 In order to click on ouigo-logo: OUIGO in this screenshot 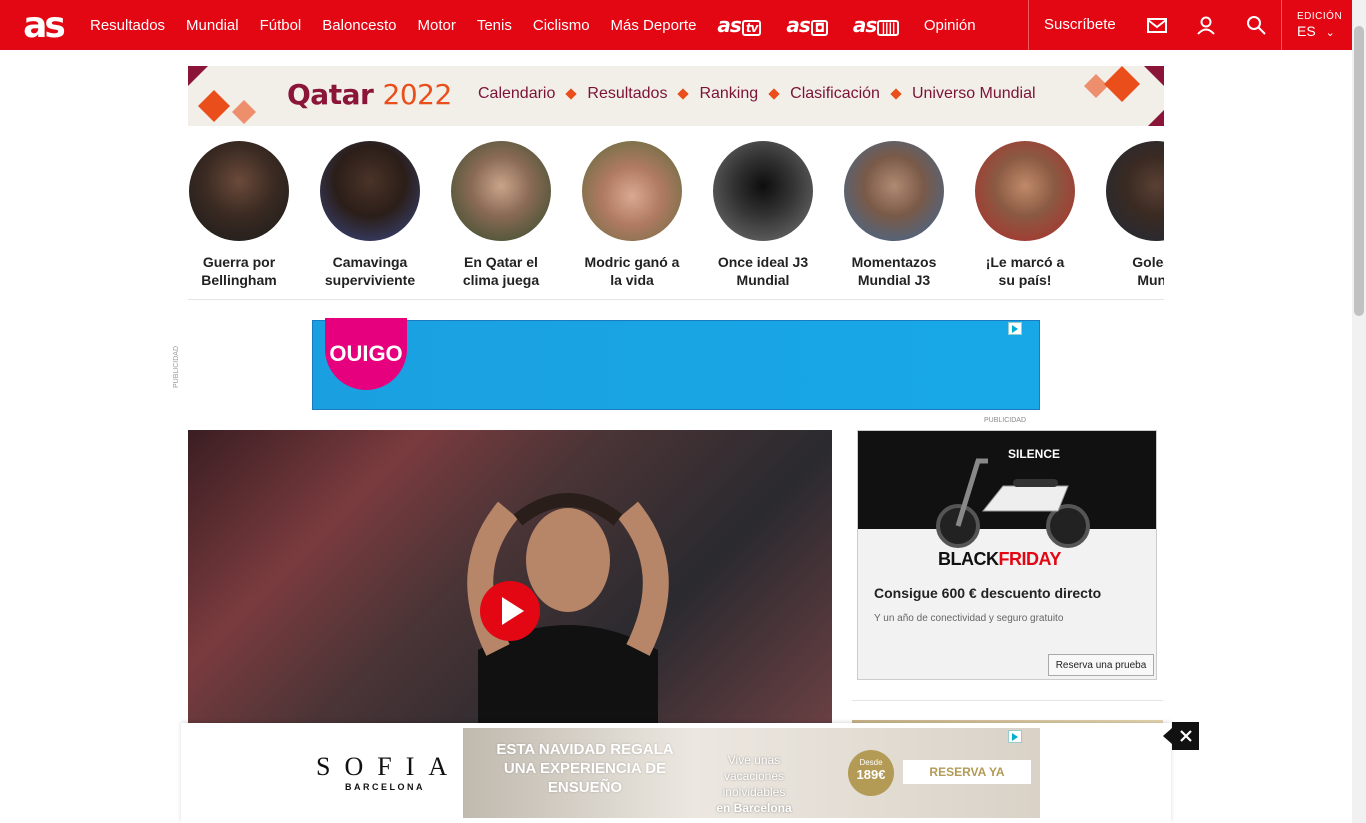, I will do `click(366, 354)`.